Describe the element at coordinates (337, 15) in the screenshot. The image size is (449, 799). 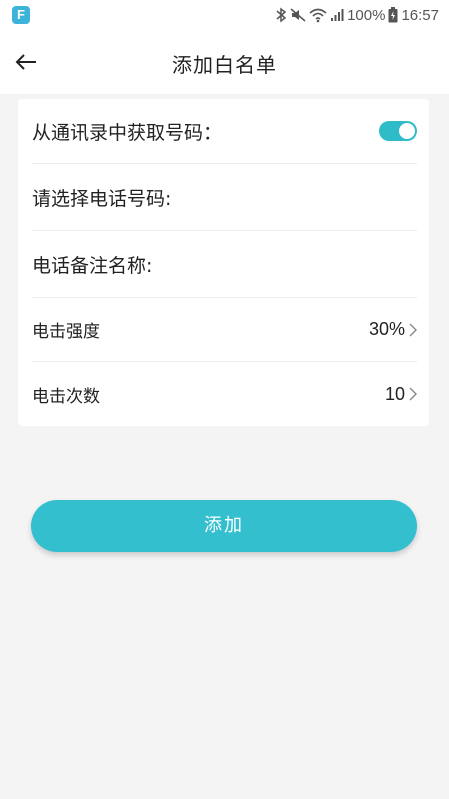
I see `signal-icon` at that location.